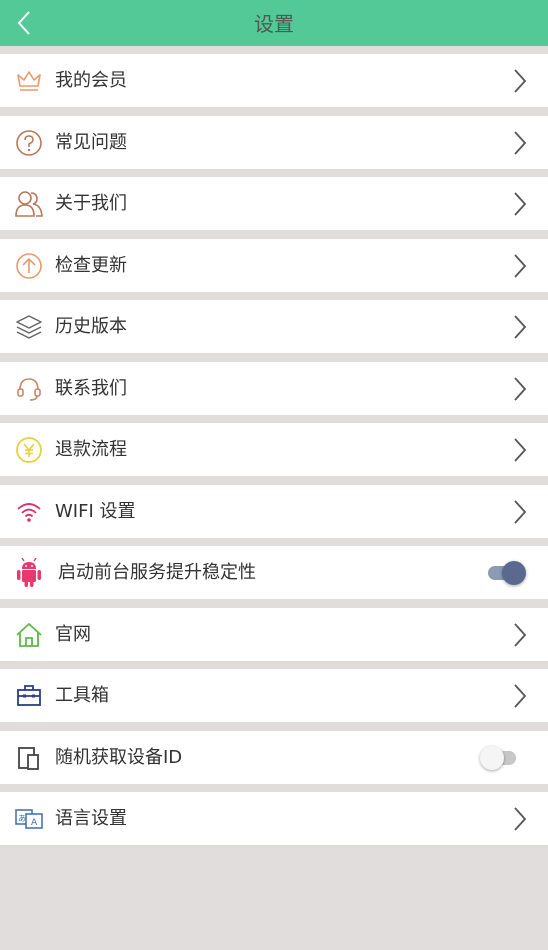 Image resolution: width=548 pixels, height=950 pixels. I want to click on page-title: 设置, so click(274, 24).